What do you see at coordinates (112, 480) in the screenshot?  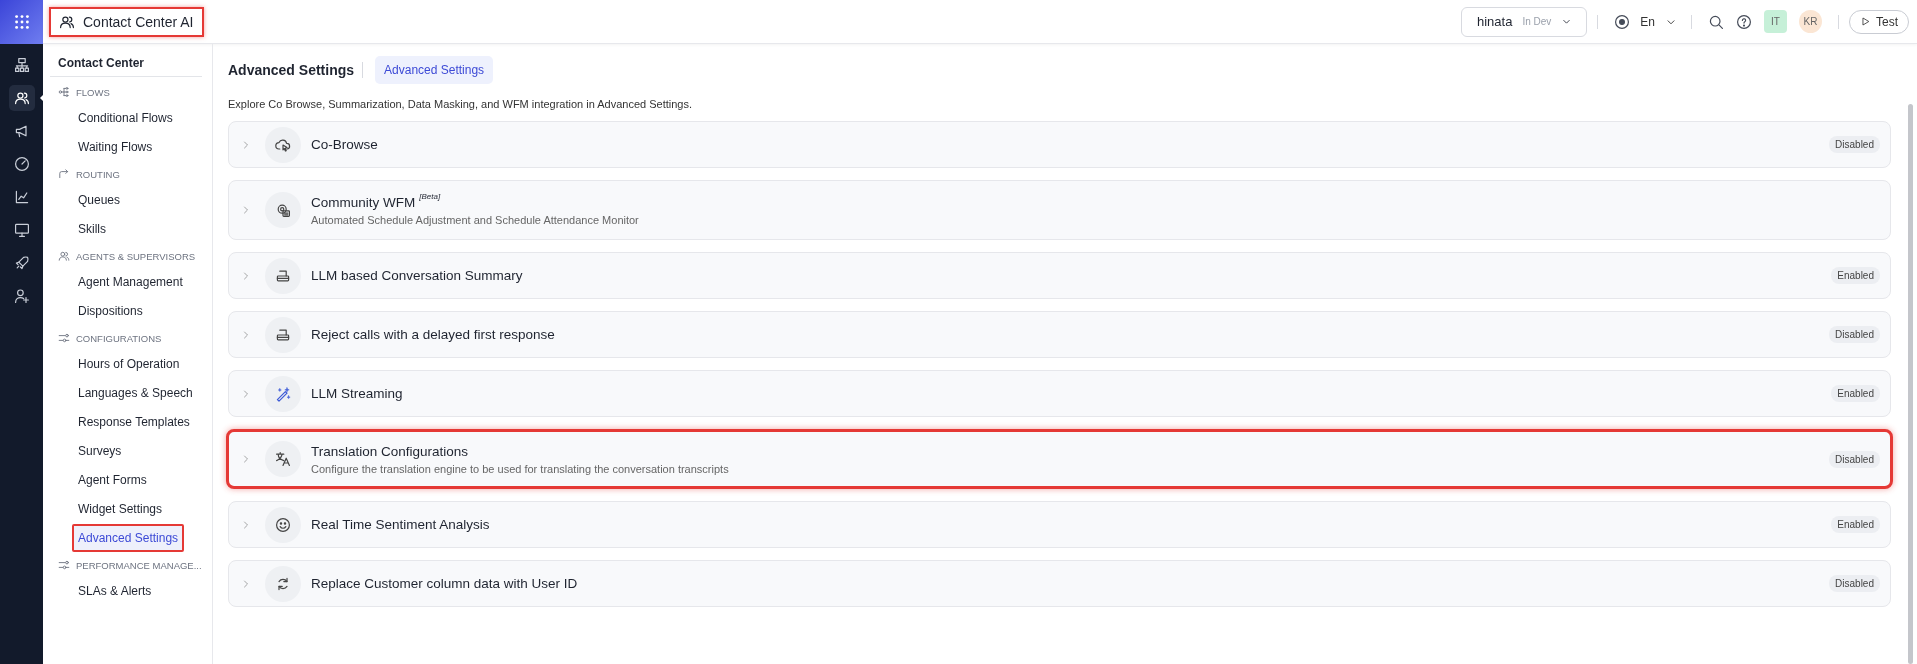 I see `sidebar-item: Agent Forms` at bounding box center [112, 480].